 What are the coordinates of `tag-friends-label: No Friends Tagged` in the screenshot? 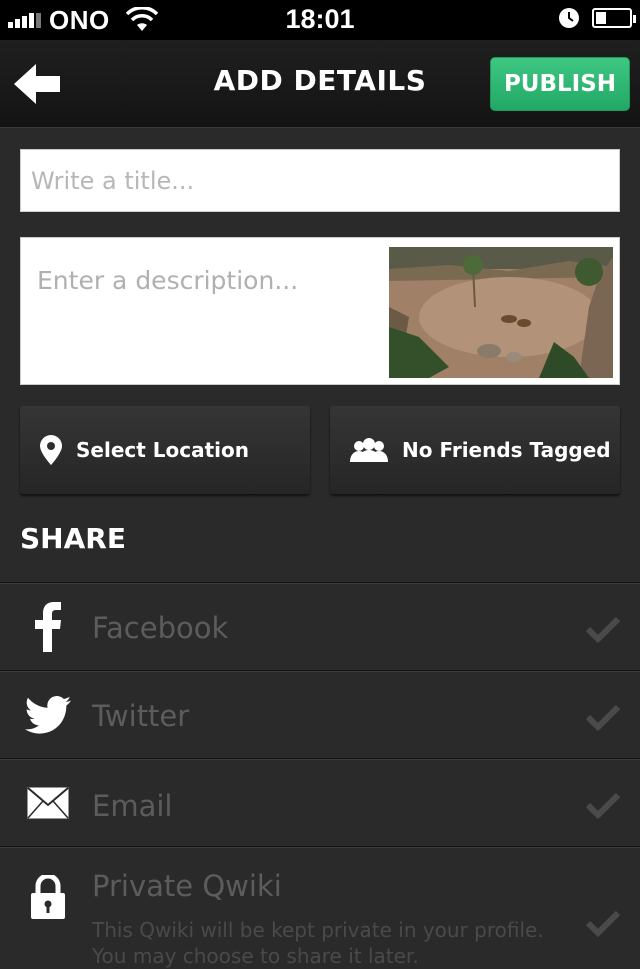 It's located at (506, 450).